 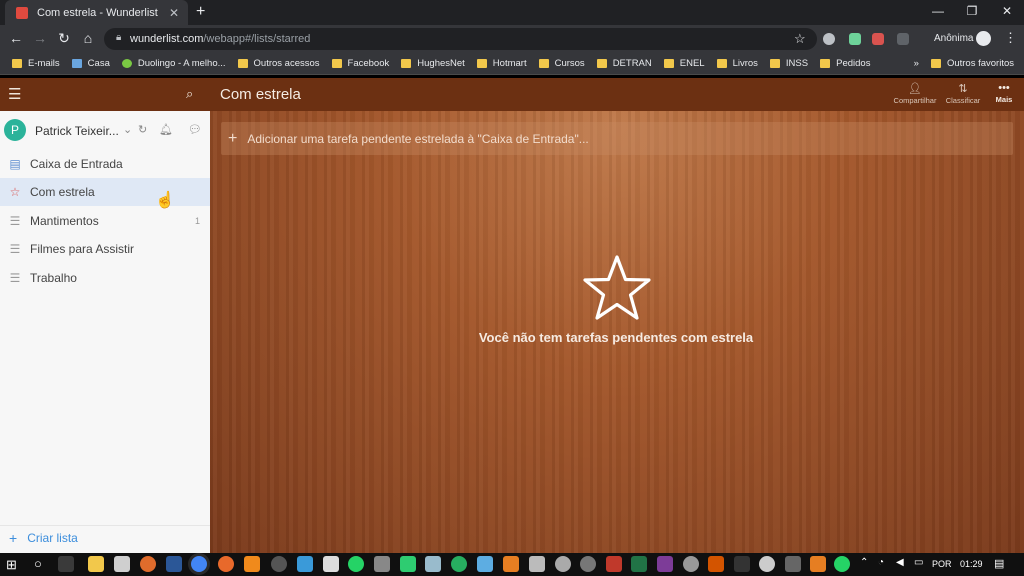 What do you see at coordinates (938, 11) in the screenshot?
I see `minimize-icon: —` at bounding box center [938, 11].